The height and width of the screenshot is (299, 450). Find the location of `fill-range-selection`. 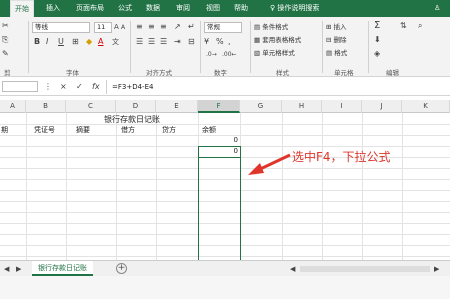

fill-range-selection is located at coordinates (219, 208).